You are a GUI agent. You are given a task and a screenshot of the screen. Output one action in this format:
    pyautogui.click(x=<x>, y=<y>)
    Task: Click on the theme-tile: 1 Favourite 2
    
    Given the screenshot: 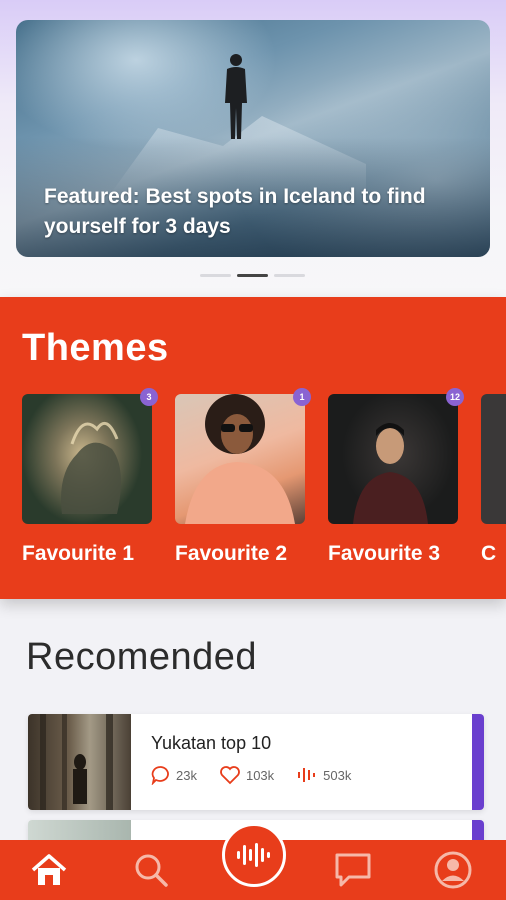 What is the action you would take?
    pyautogui.click(x=243, y=477)
    